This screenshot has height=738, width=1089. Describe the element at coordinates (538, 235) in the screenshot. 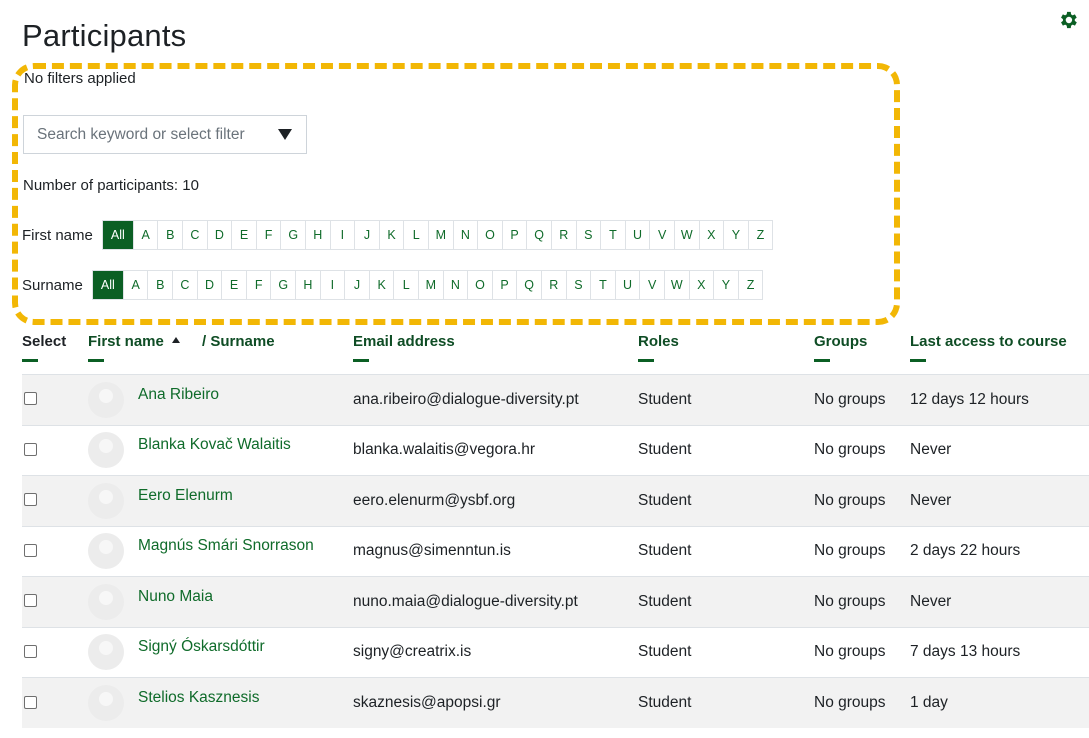

I see `first-initial-q: Q` at that location.